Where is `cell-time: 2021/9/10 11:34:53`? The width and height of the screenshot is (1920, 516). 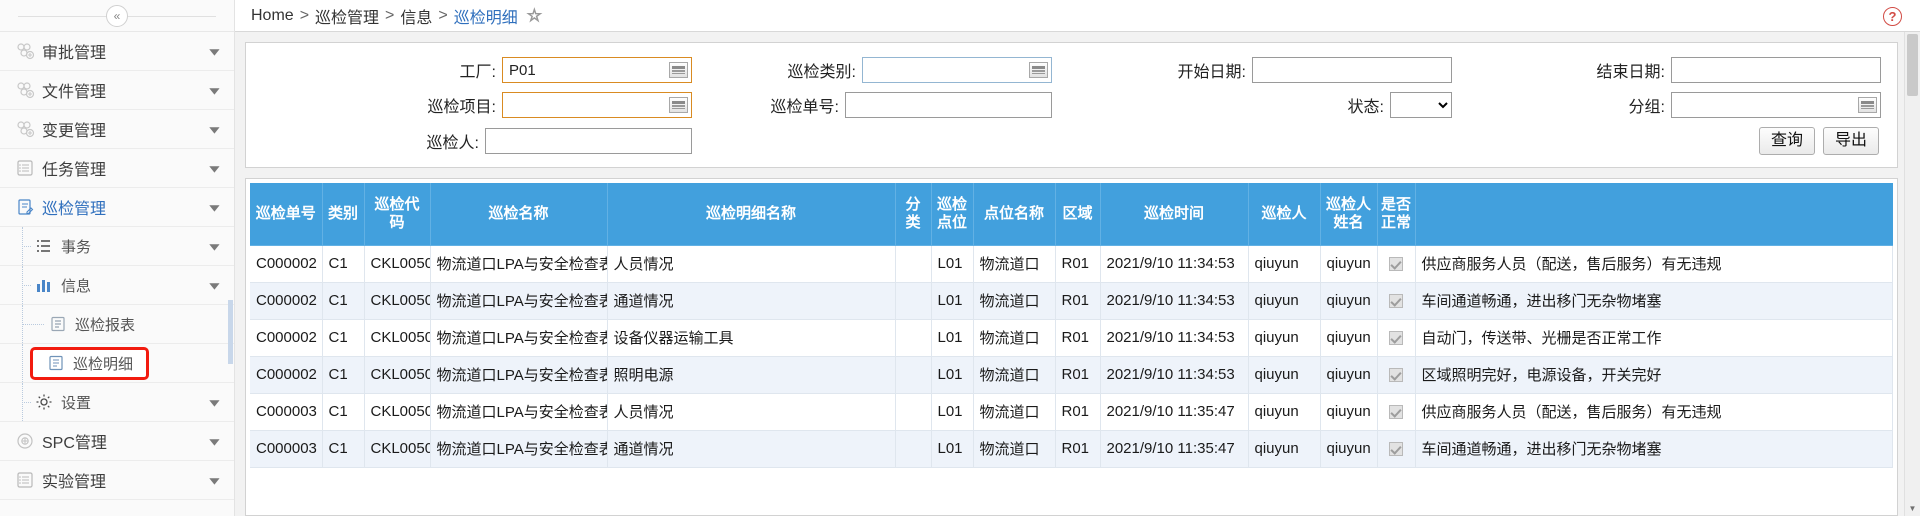 cell-time: 2021/9/10 11:34:53 is located at coordinates (1174, 338).